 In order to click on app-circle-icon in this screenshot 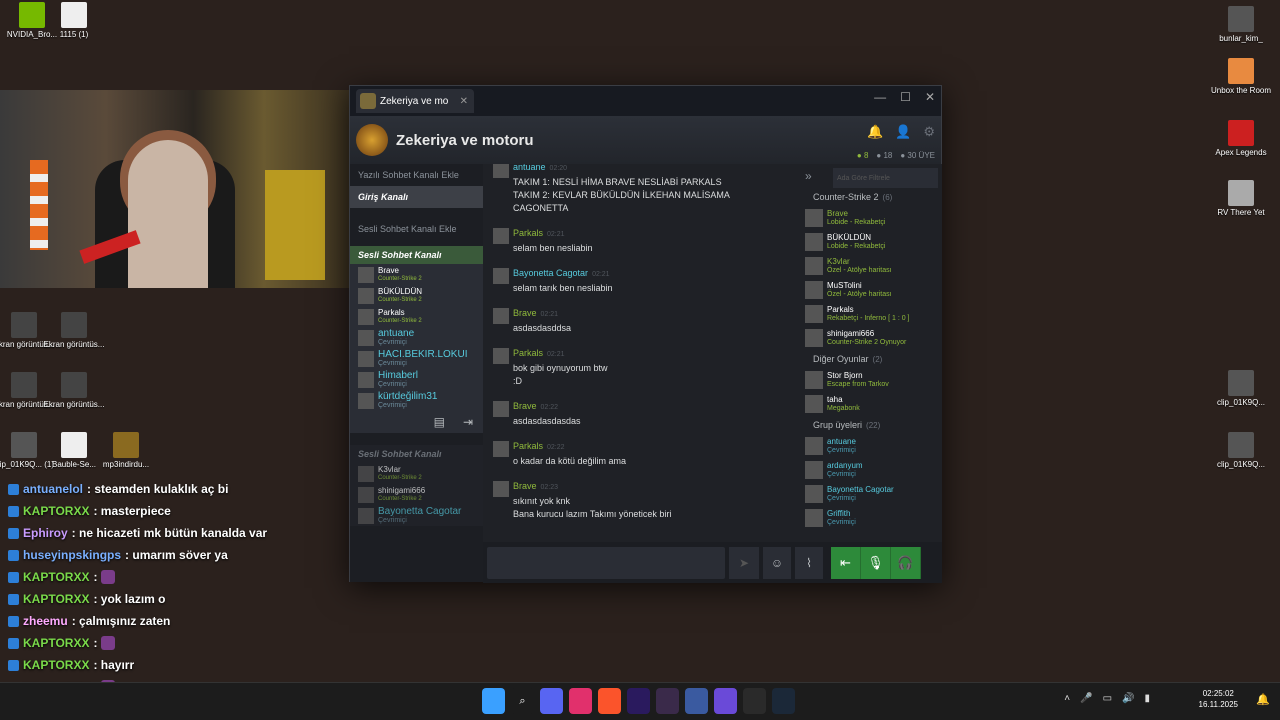, I will do `click(725, 701)`.